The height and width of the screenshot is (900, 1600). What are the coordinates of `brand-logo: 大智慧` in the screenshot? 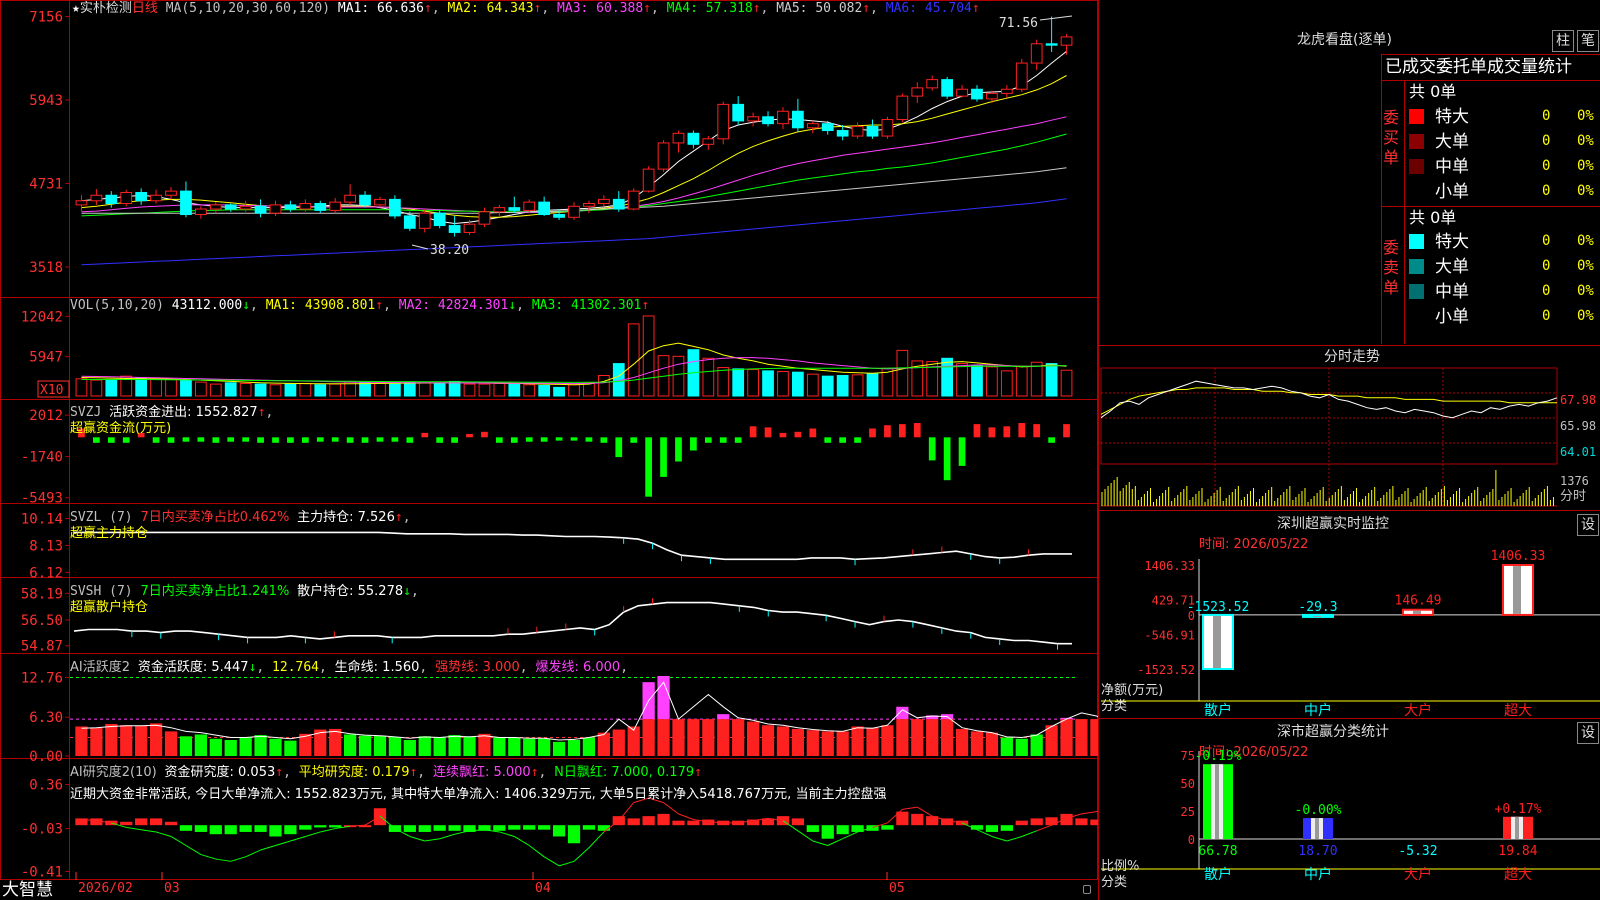 It's located at (27, 890).